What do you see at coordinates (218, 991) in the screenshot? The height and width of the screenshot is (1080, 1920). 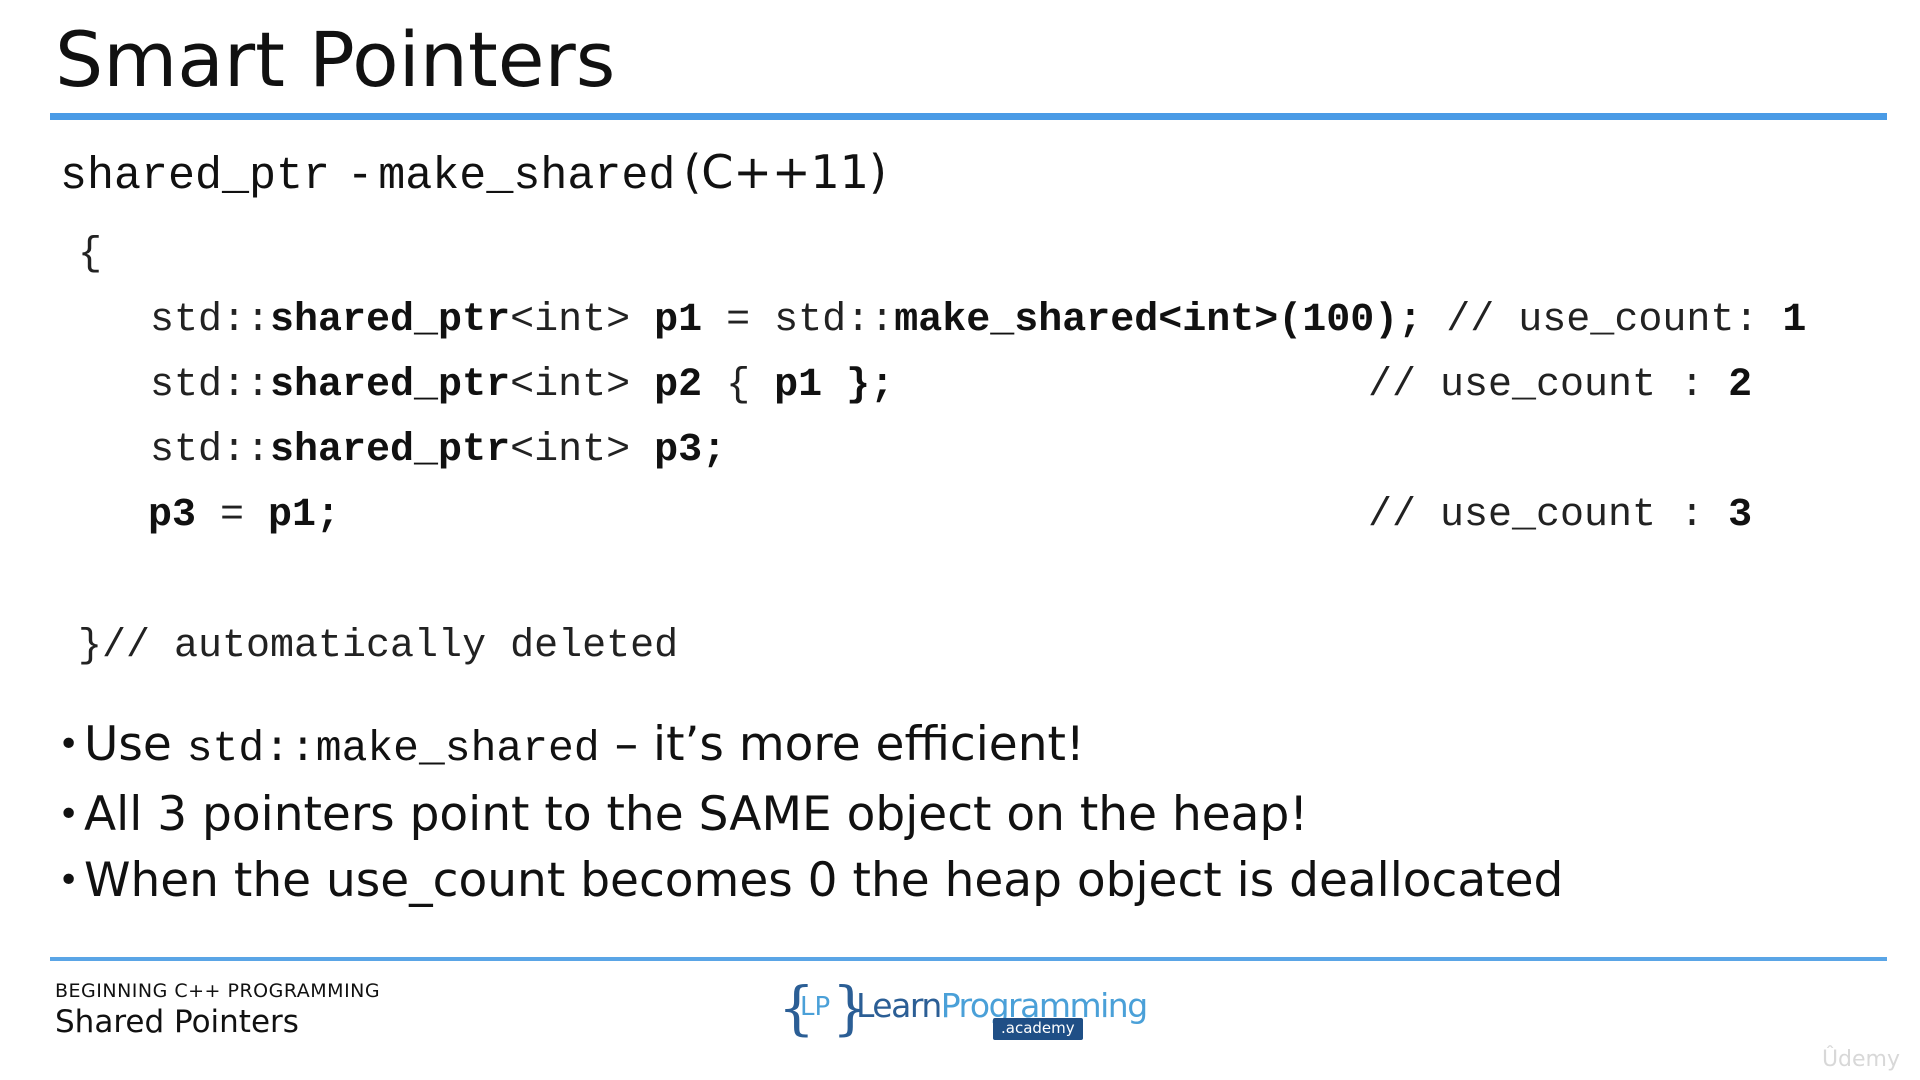 I see `footer-course-name: BEGINNING C++ PROGRAMMING` at bounding box center [218, 991].